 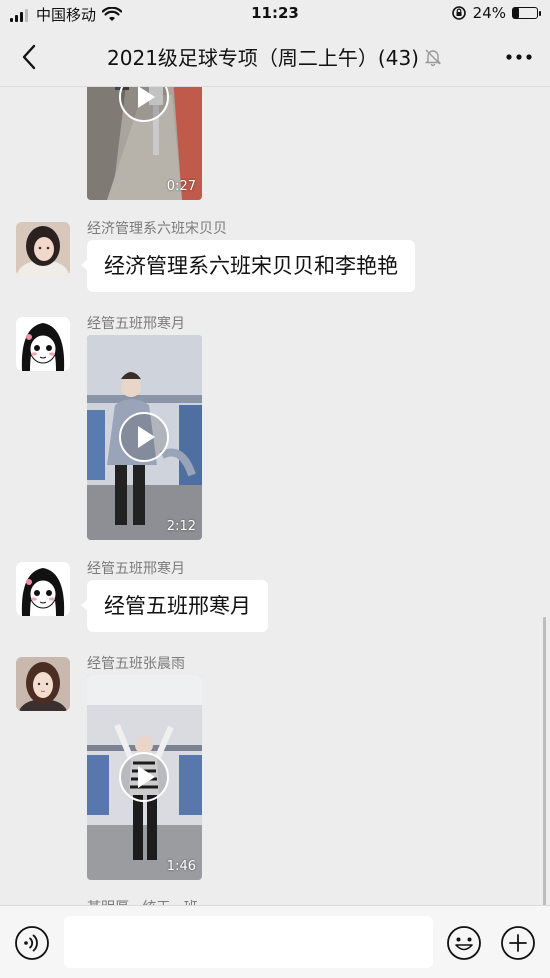 I want to click on sender-name: 经济管理系六班宋贝贝, so click(x=157, y=229).